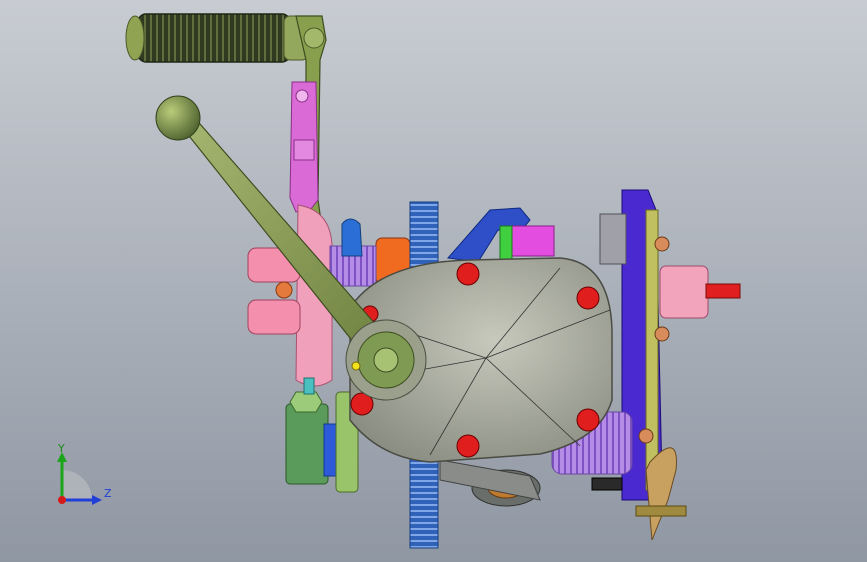  Describe the element at coordinates (386, 360) in the screenshot. I see `lever-pivot-hub` at that location.